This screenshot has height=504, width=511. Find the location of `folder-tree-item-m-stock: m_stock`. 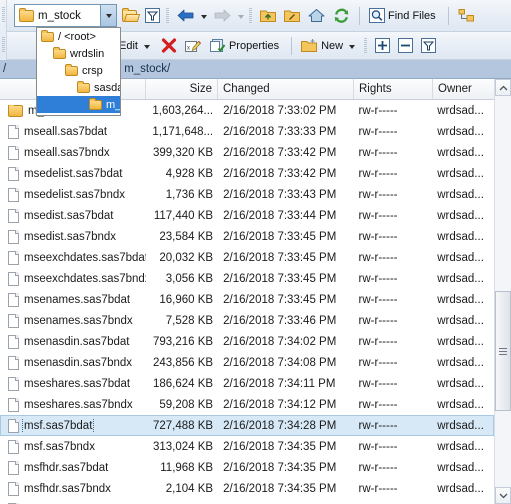

folder-tree-item-m-stock: m_stock is located at coordinates (78, 104).